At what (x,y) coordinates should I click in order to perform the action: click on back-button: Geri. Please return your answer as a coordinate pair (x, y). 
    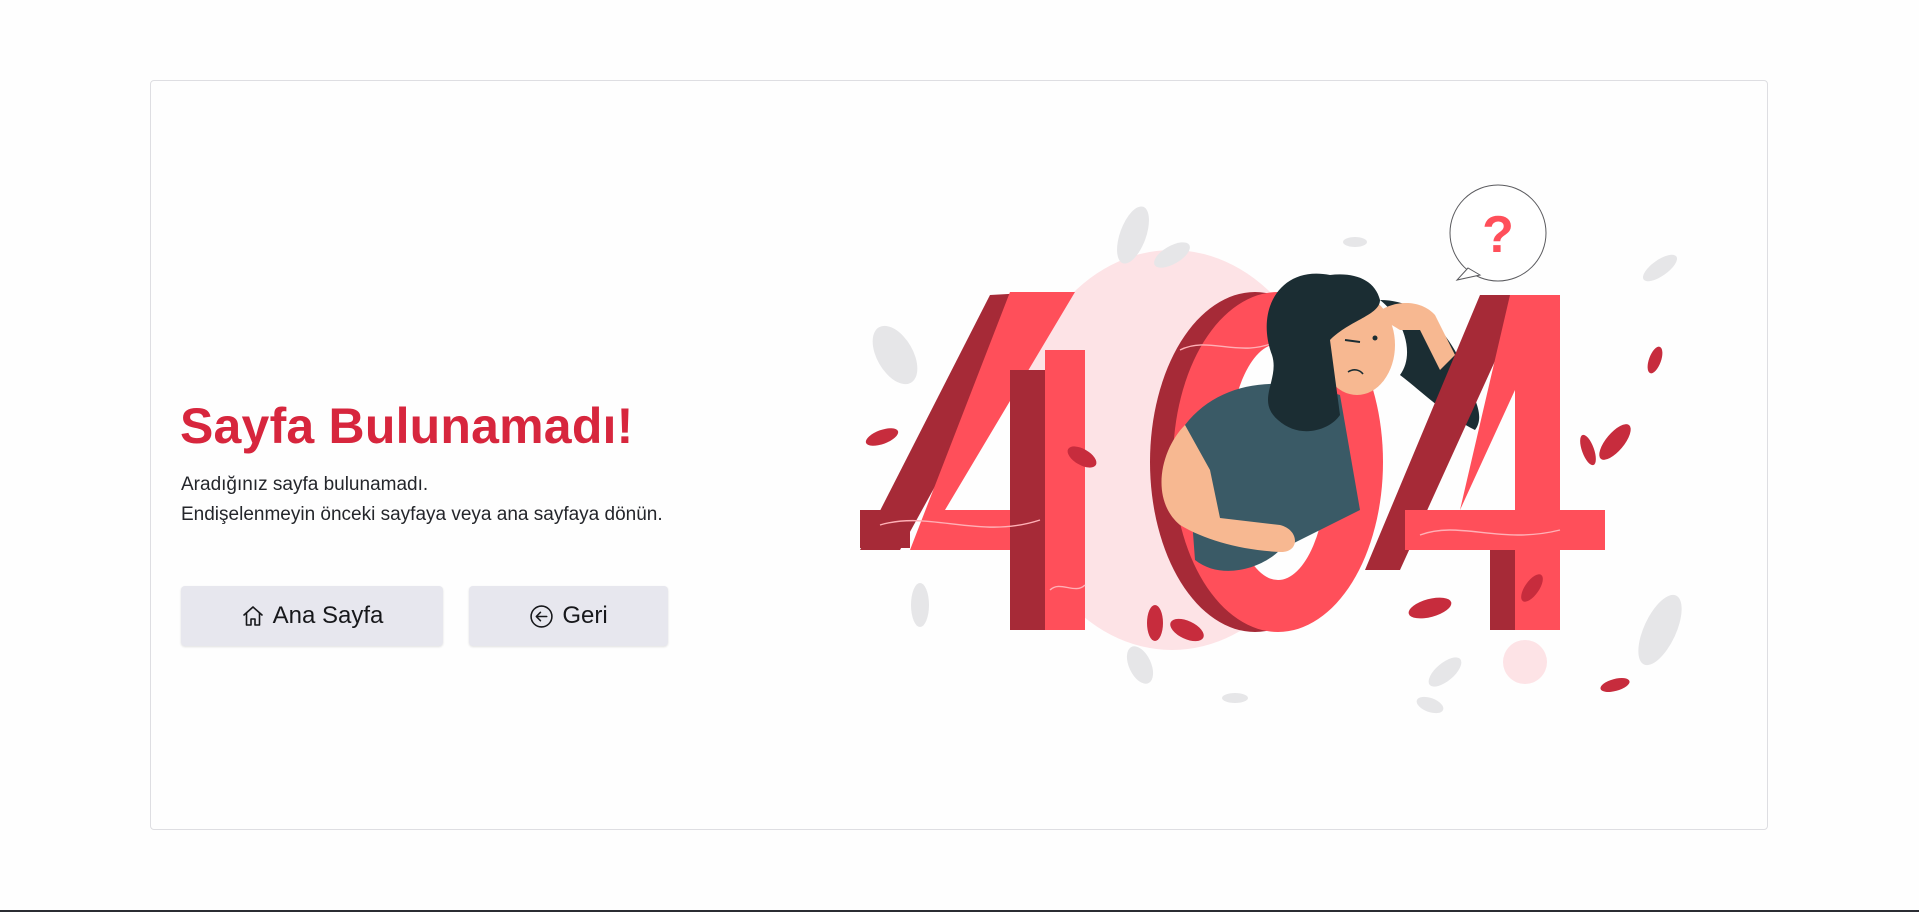
    Looking at the image, I should click on (568, 616).